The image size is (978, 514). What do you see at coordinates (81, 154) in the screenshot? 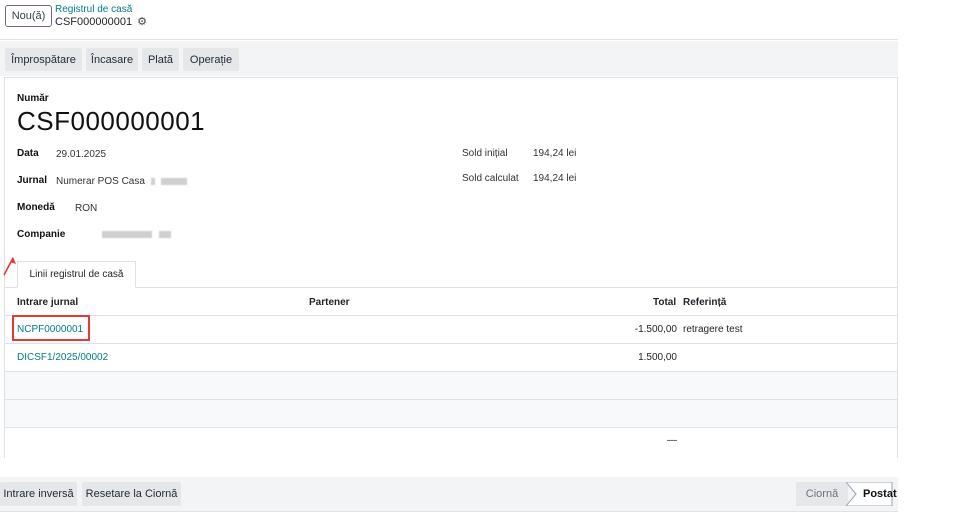
I see `date-value: 29.01.2025` at bounding box center [81, 154].